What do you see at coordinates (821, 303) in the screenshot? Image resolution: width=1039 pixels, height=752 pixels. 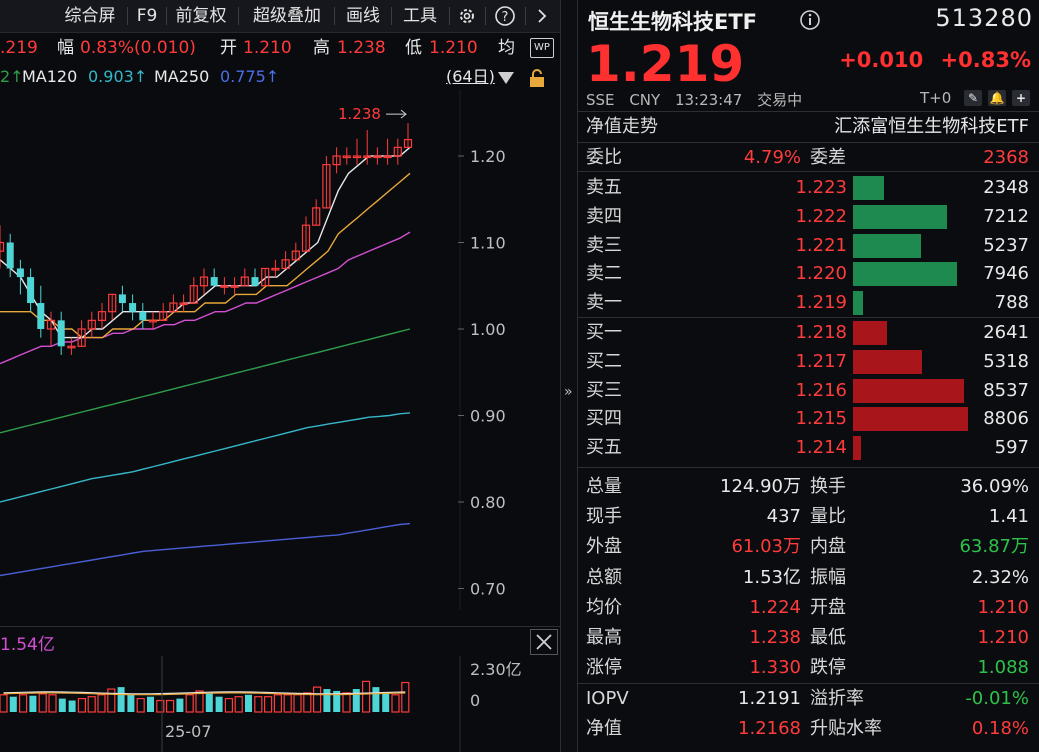 I see `ask-price: 1.219` at bounding box center [821, 303].